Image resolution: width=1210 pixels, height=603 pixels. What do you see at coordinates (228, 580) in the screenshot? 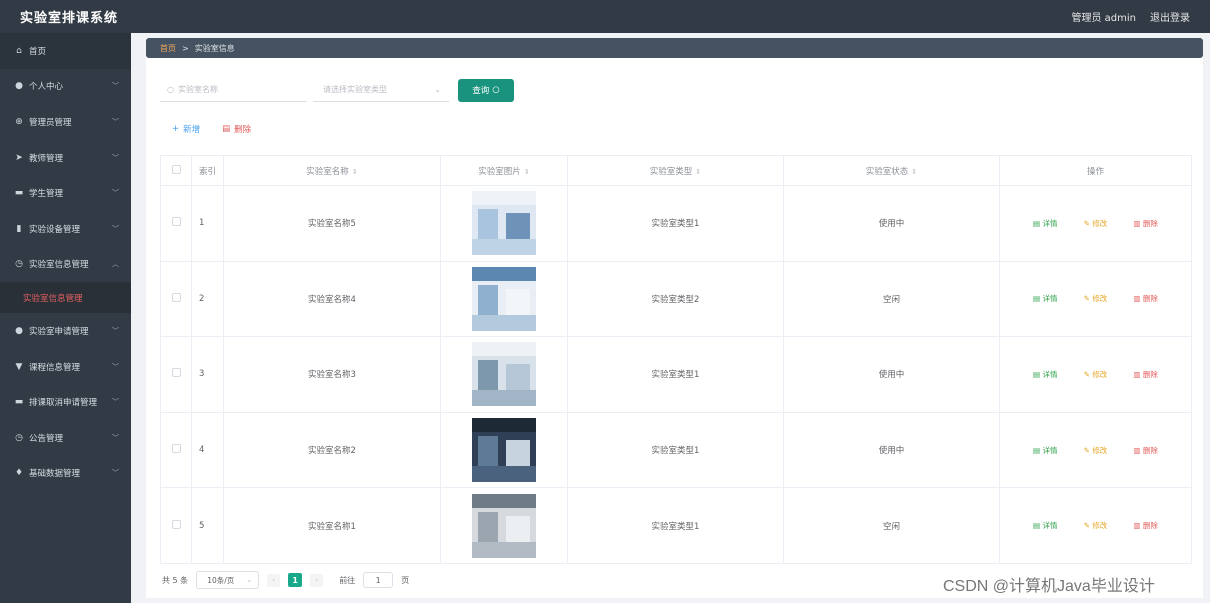
I see `page-size-select: 10条/页 ⌄` at bounding box center [228, 580].